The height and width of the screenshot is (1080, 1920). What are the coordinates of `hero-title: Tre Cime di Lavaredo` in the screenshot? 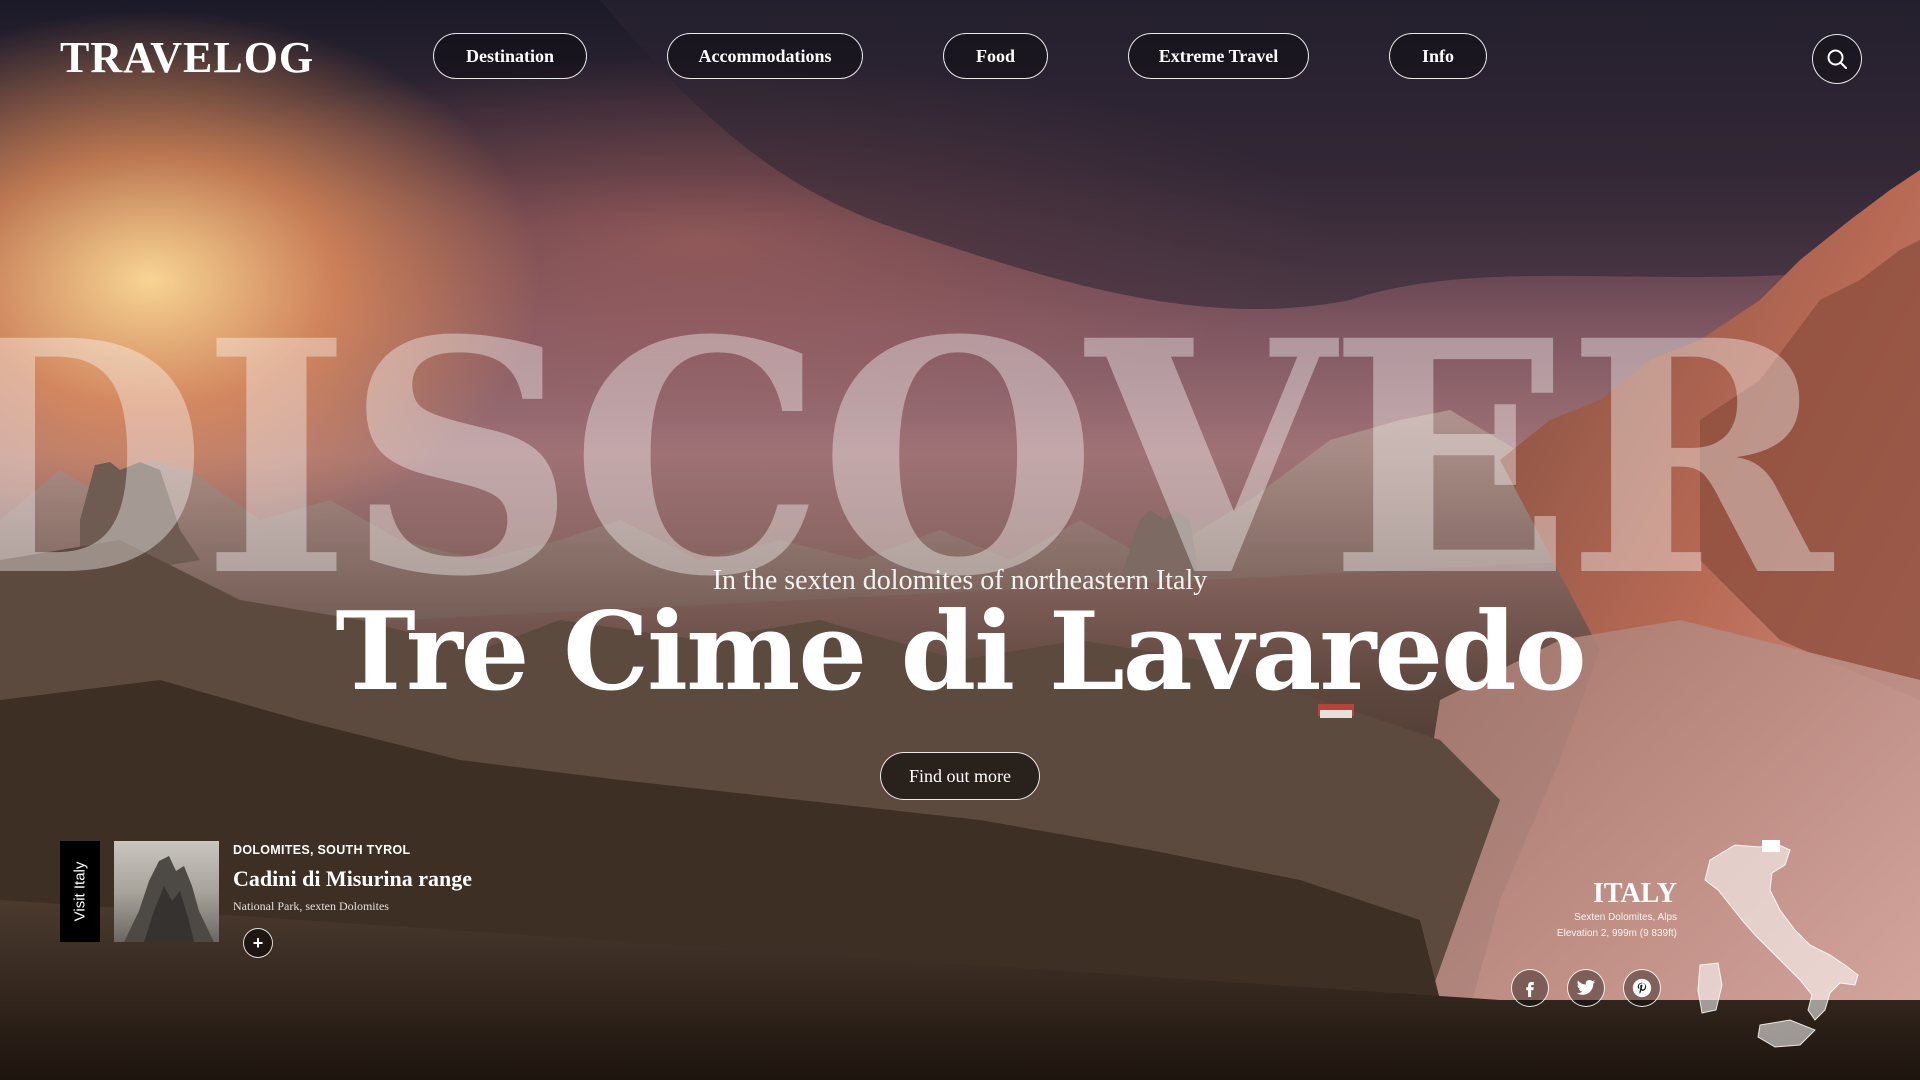 It's located at (960, 652).